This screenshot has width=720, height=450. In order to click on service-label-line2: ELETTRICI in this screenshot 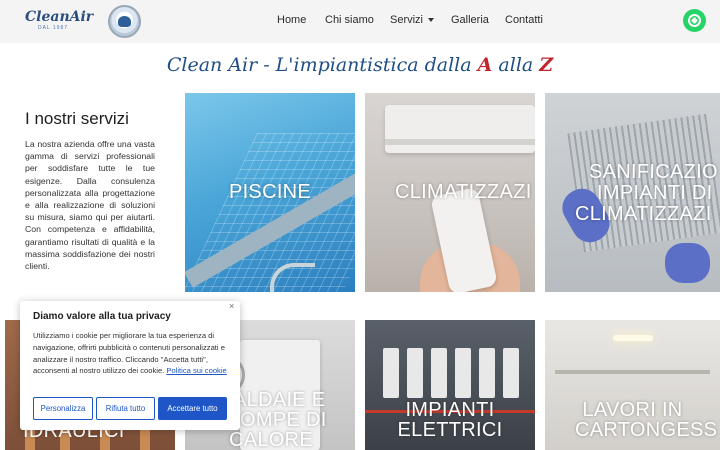, I will do `click(450, 430)`.